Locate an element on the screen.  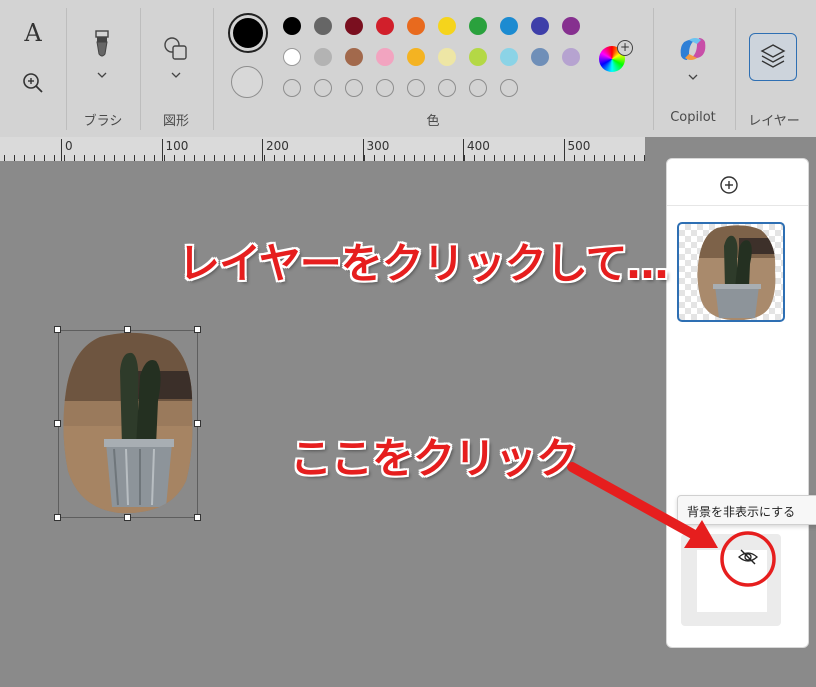
ruler-label: 400 is located at coordinates (478, 146).